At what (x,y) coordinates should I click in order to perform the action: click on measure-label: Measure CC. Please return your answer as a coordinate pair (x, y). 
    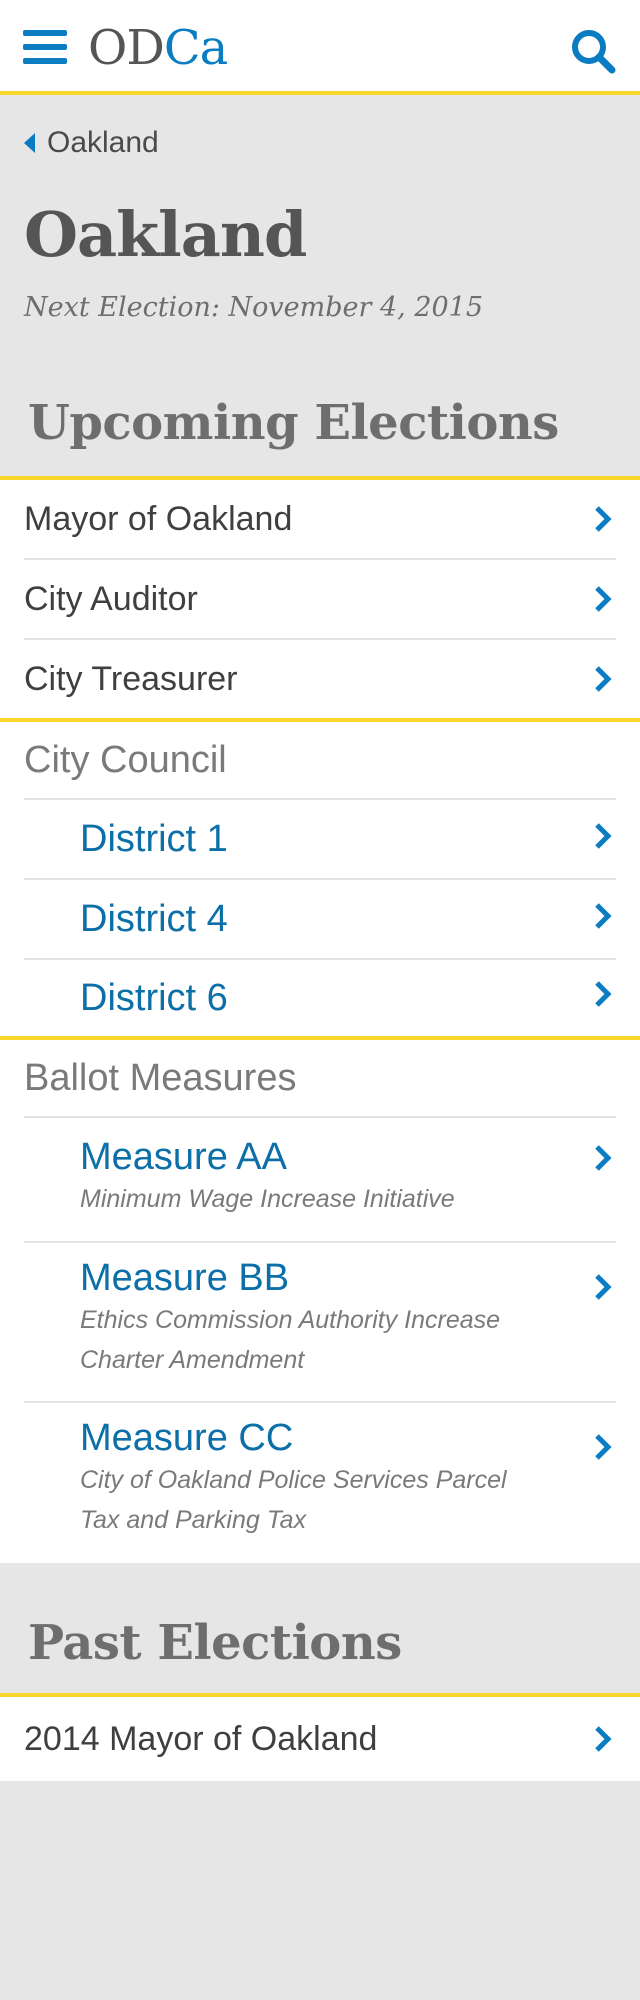
    Looking at the image, I should click on (187, 1438).